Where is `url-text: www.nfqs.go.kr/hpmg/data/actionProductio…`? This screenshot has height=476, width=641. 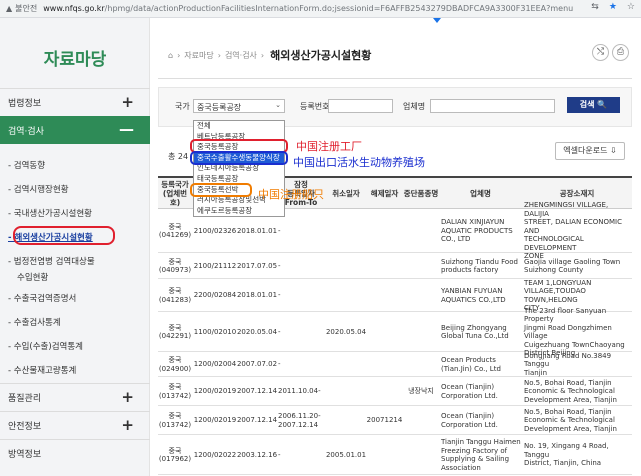
url-text: www.nfqs.go.kr/hpmg/data/actionProductio… is located at coordinates (308, 8).